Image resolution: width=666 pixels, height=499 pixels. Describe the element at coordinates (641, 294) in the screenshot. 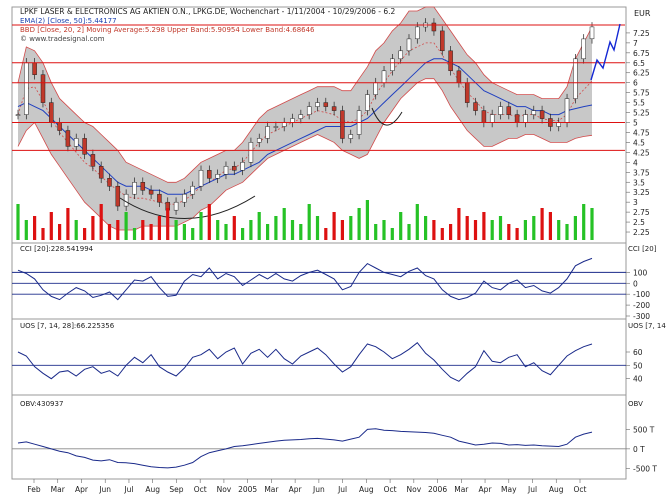

I see `cci-tick-label: -100` at that location.